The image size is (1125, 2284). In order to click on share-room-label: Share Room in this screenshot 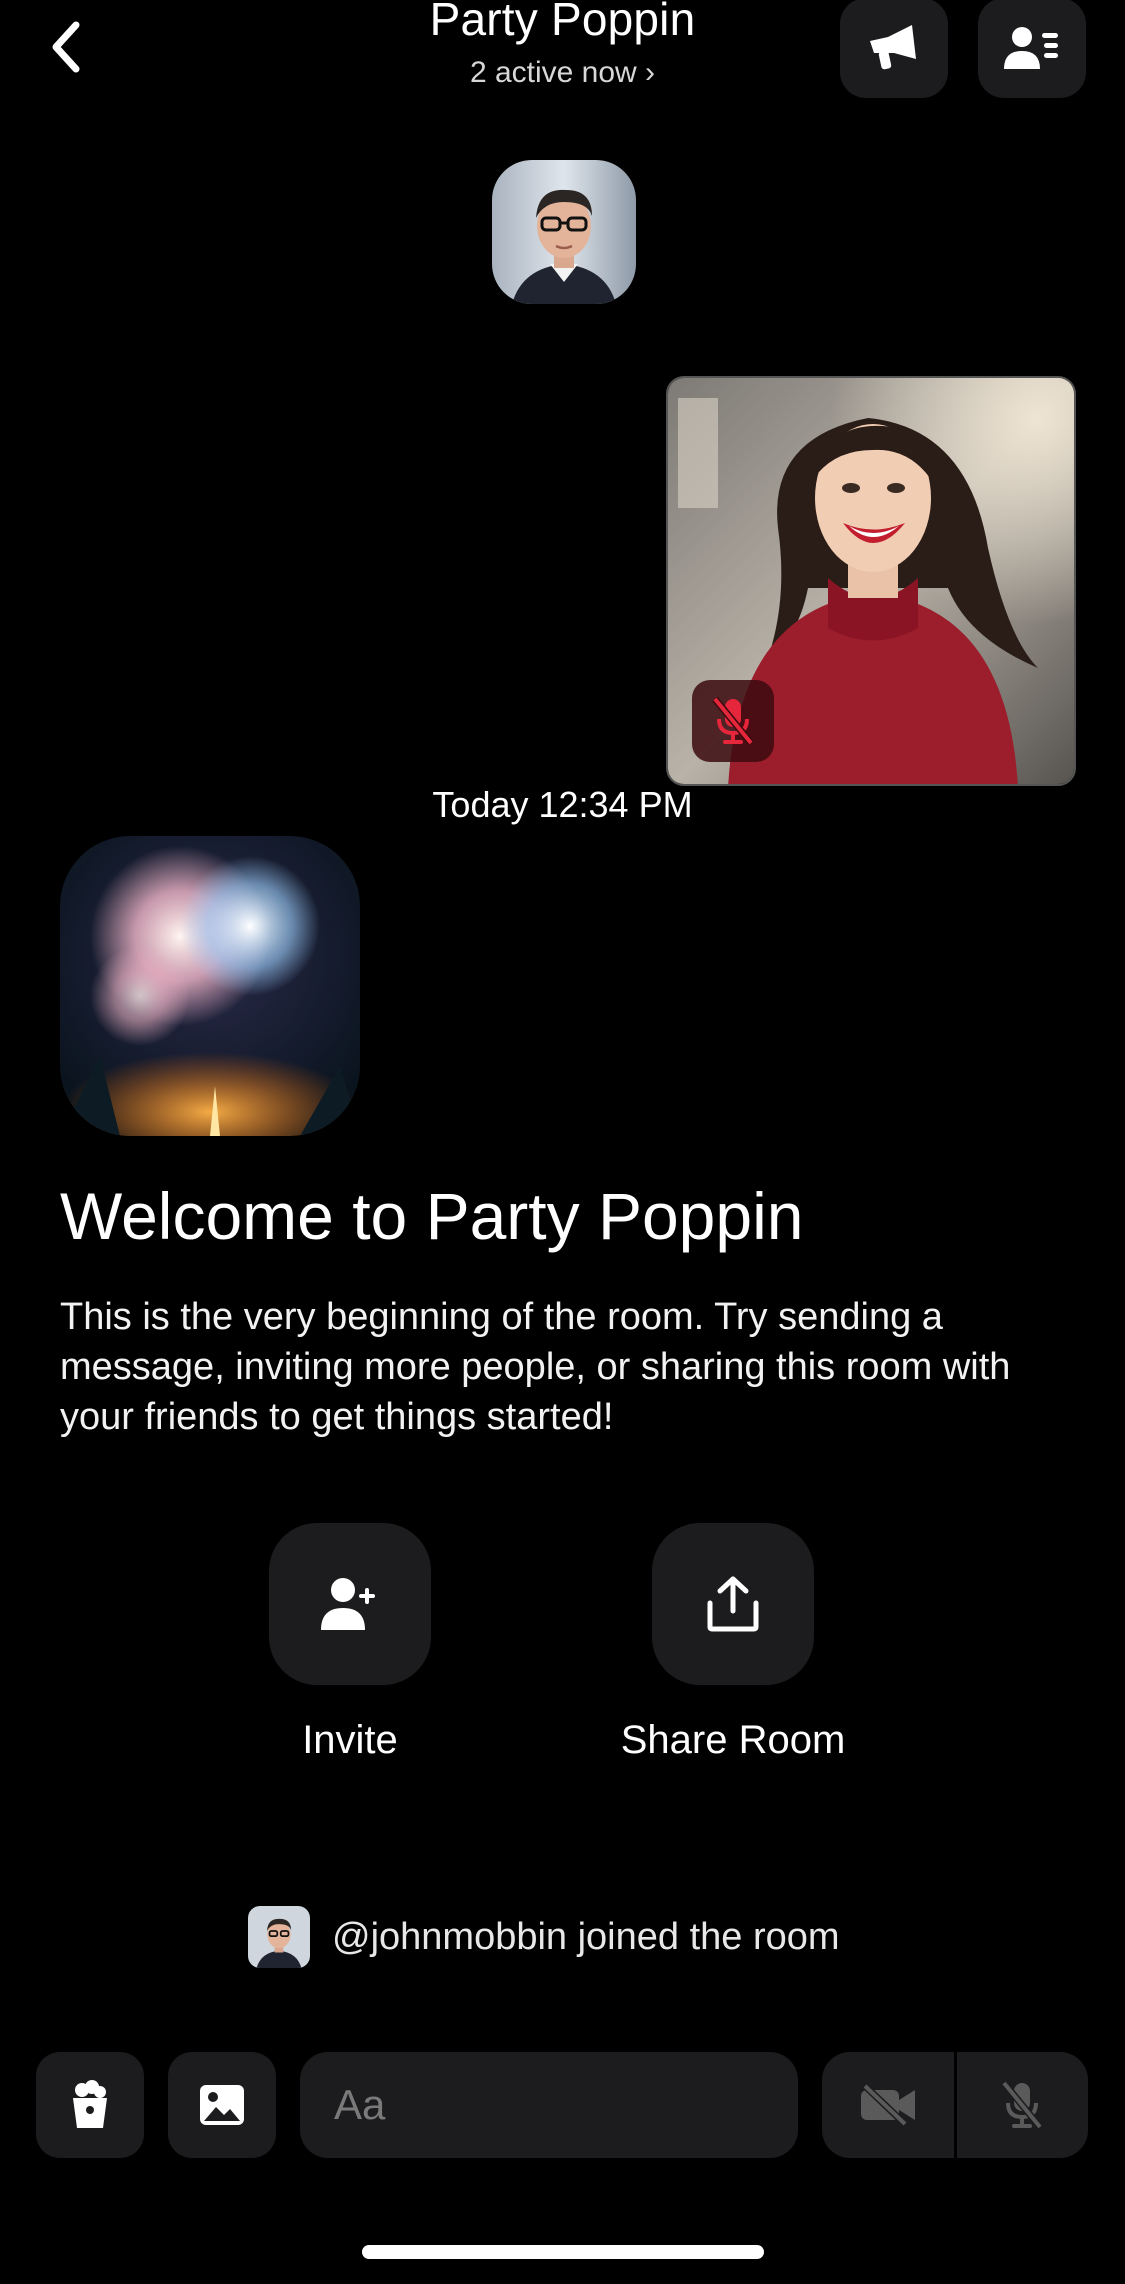, I will do `click(733, 1740)`.